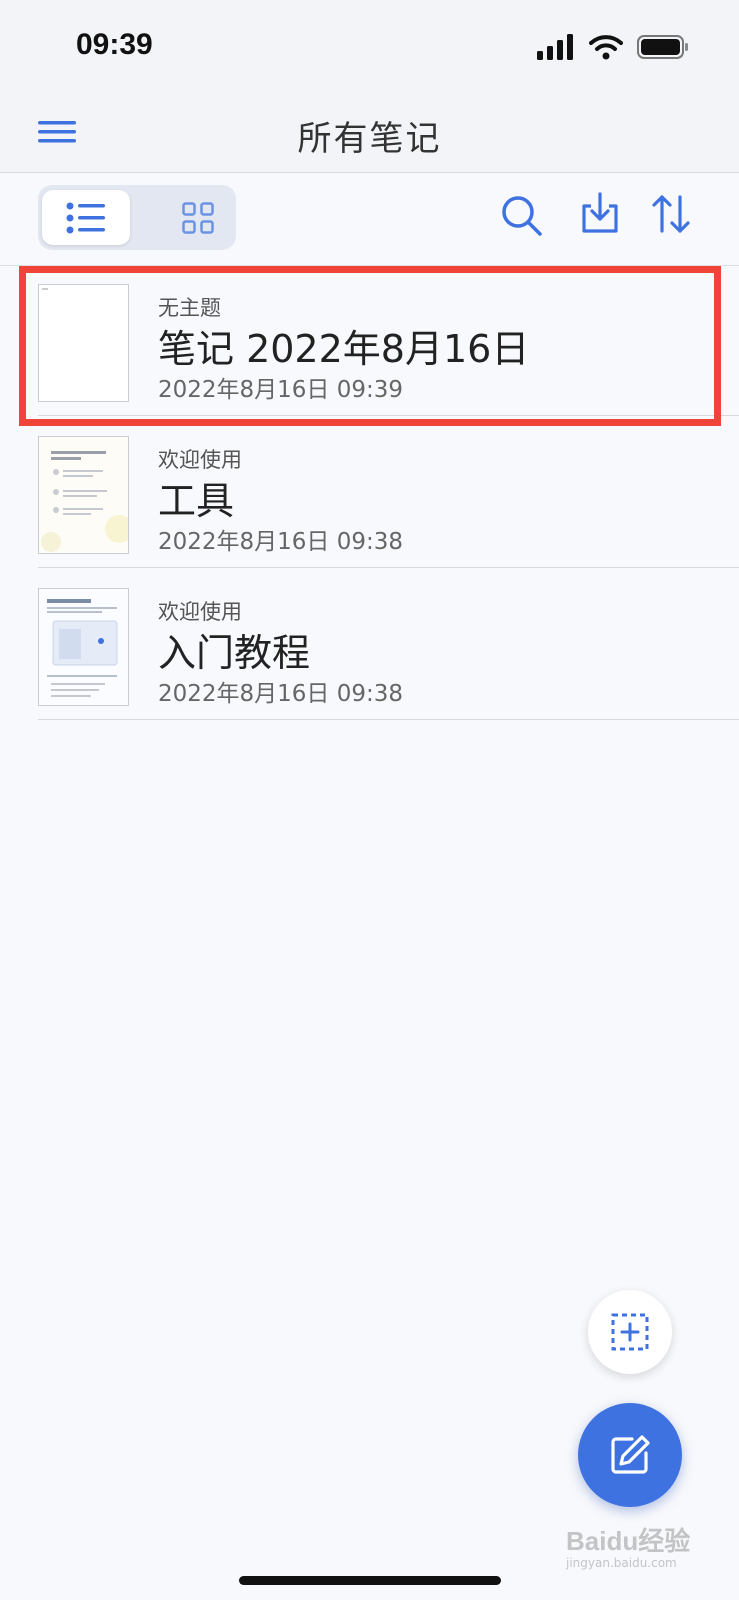 The height and width of the screenshot is (1600, 739). I want to click on battery-icon, so click(662, 47).